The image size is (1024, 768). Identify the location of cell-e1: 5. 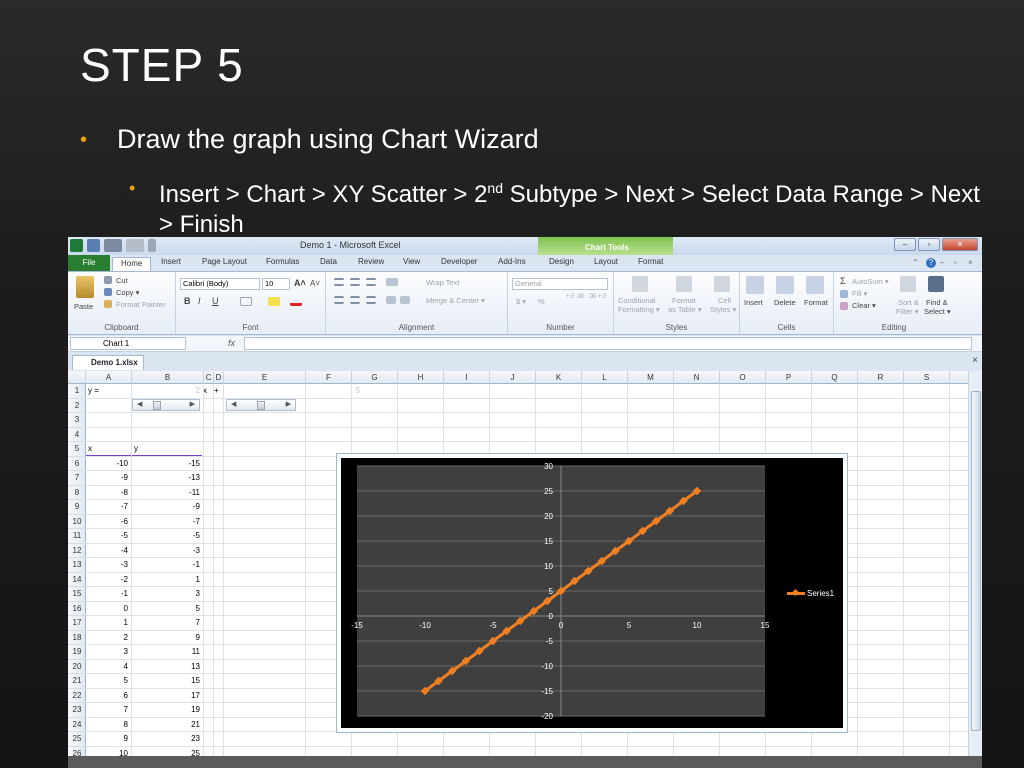
(293, 391).